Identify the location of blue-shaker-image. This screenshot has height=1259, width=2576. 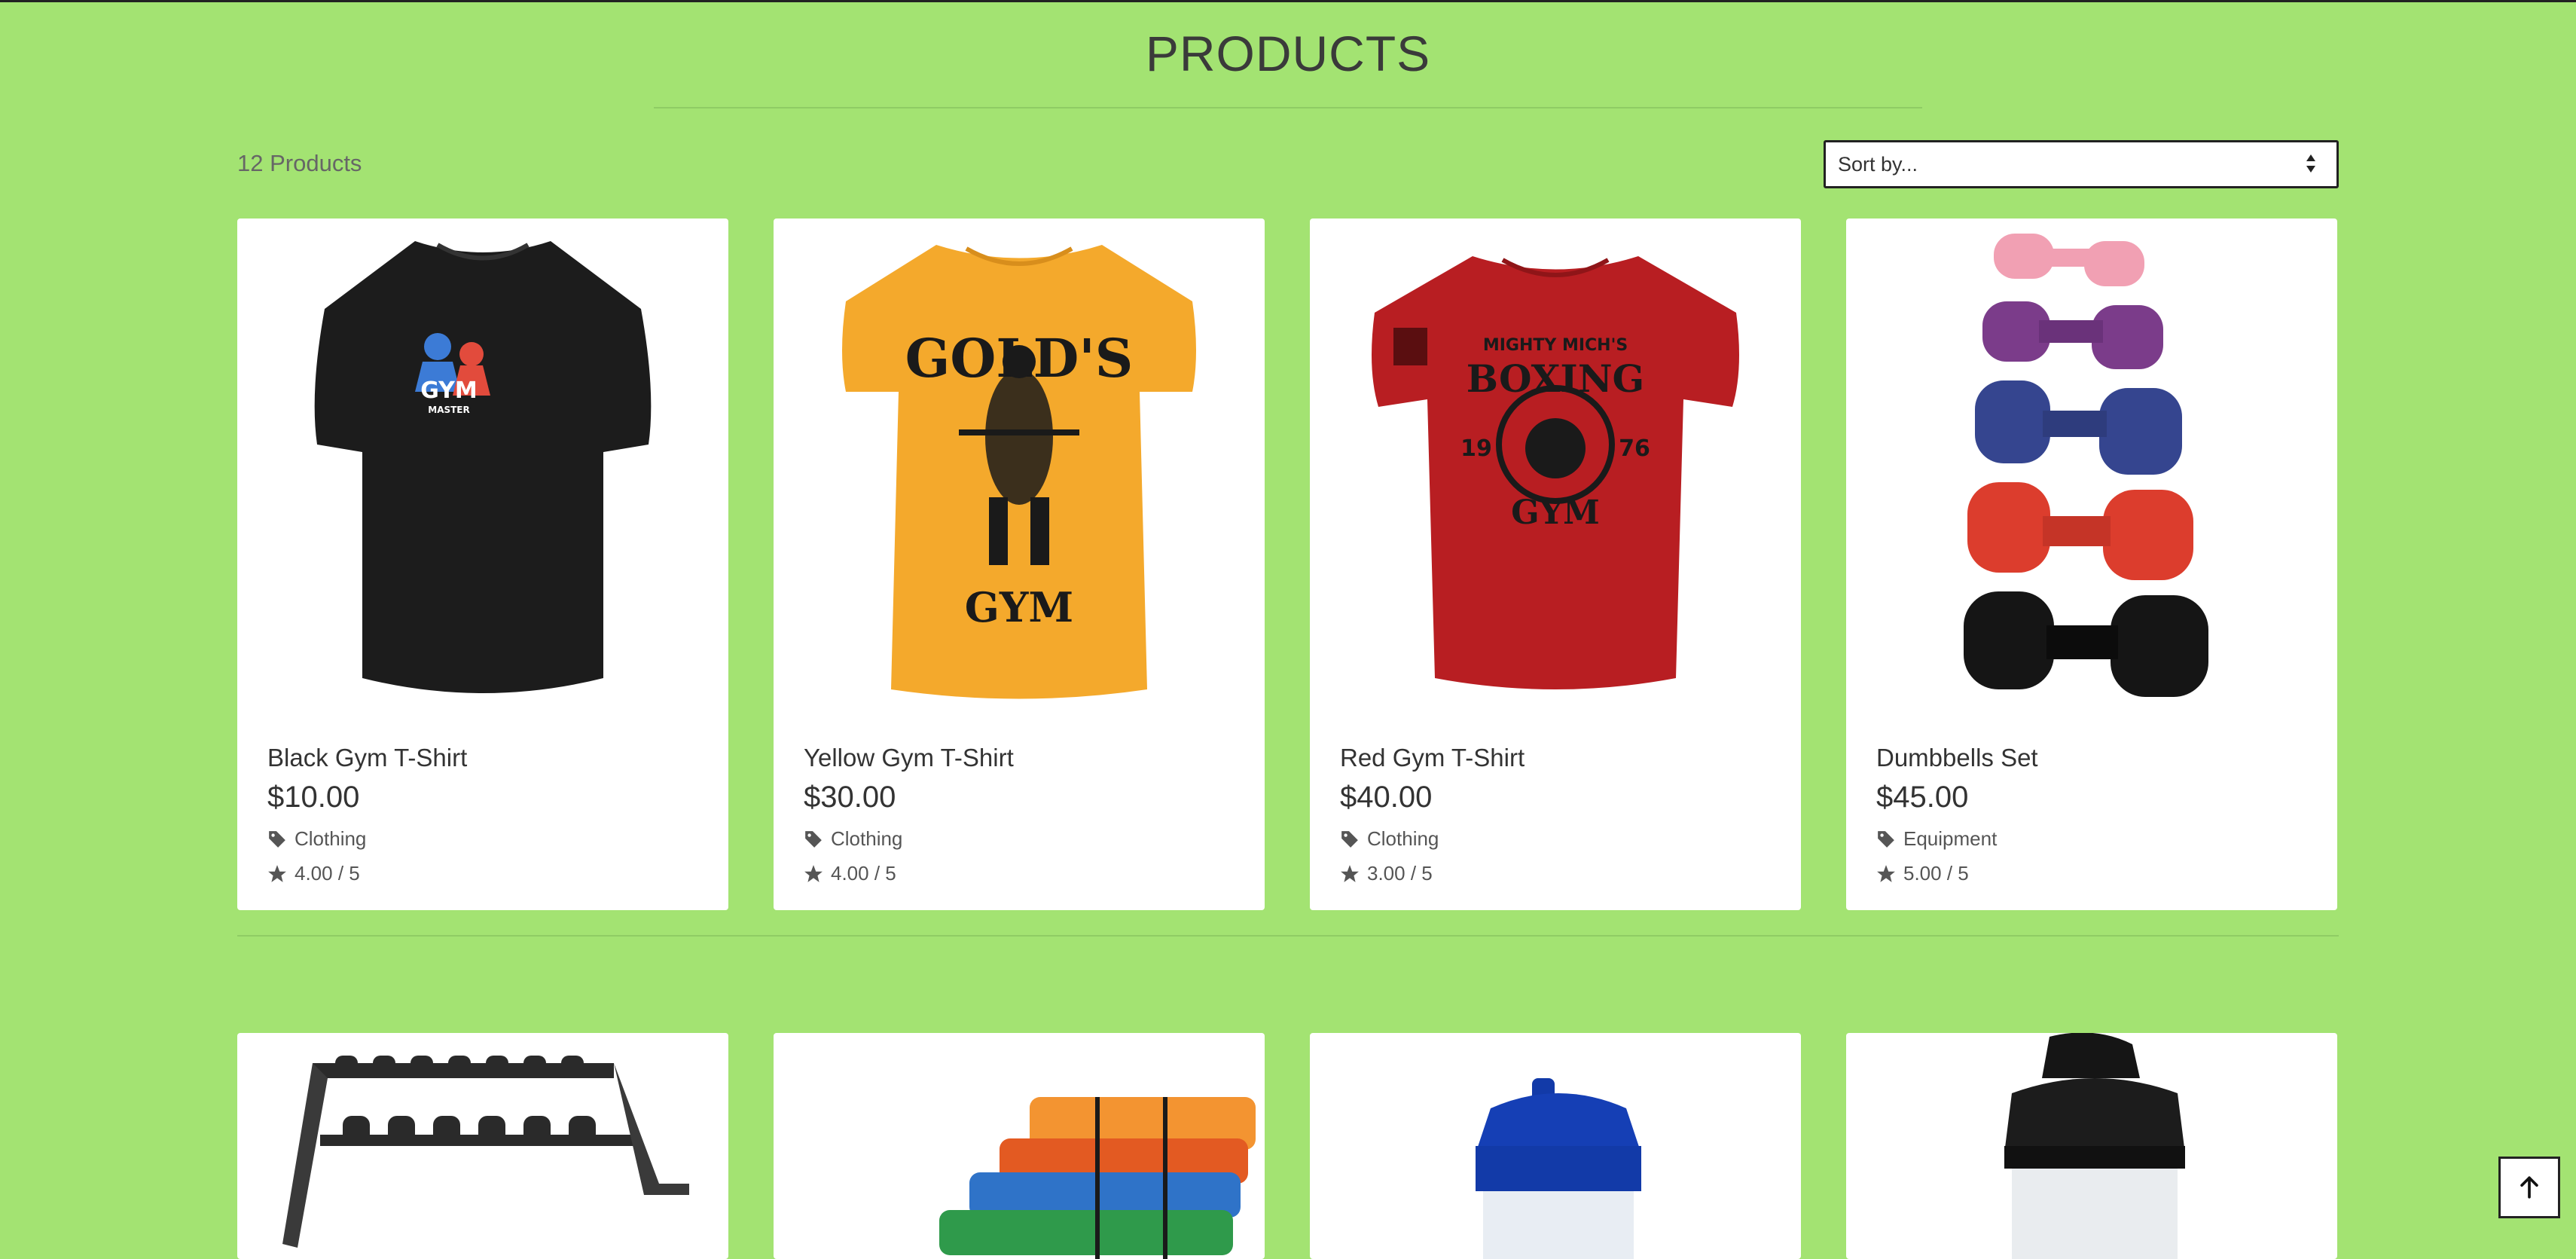
(1556, 1146).